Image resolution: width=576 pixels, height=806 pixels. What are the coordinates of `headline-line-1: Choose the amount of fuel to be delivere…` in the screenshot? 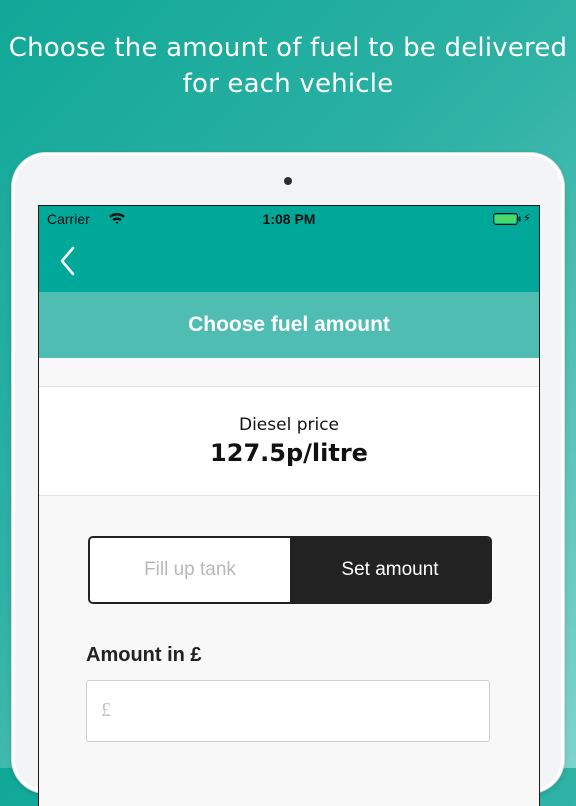 It's located at (288, 48).